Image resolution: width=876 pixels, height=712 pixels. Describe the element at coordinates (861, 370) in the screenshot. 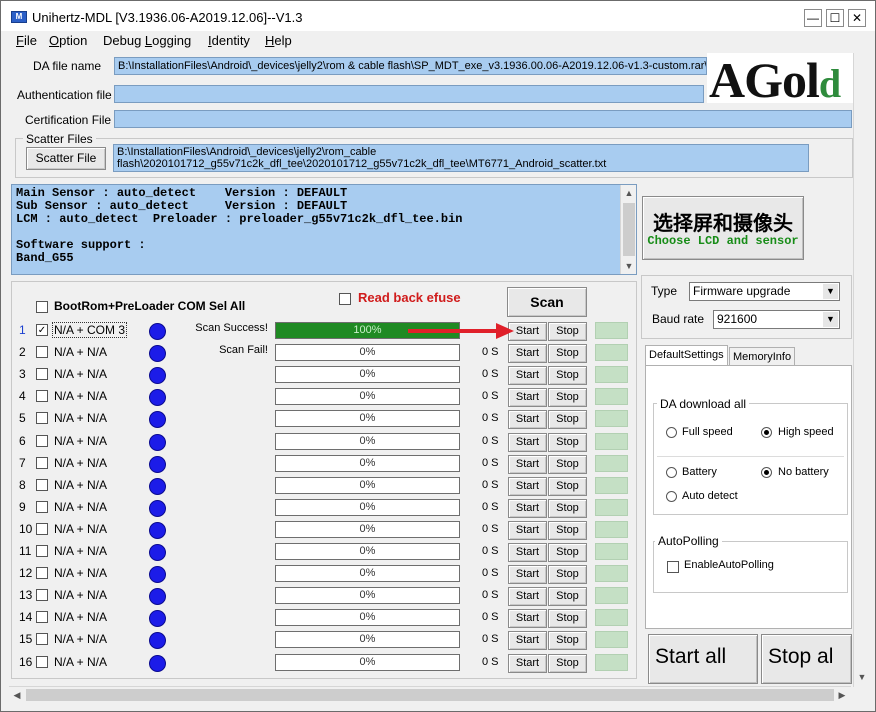

I see `window-vertical-scrollbar: ▼` at that location.